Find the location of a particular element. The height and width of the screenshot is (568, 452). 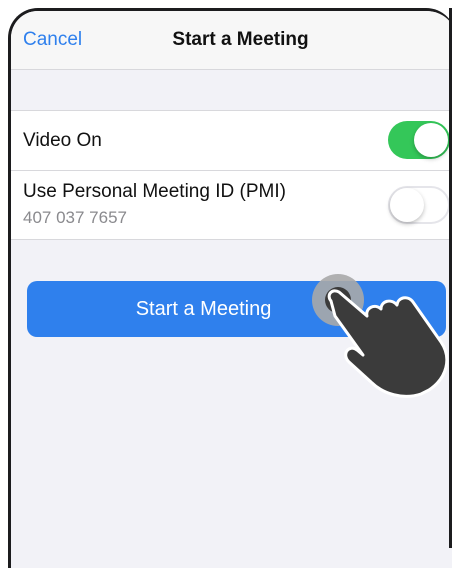

video-on-row: Video On is located at coordinates (231, 141).